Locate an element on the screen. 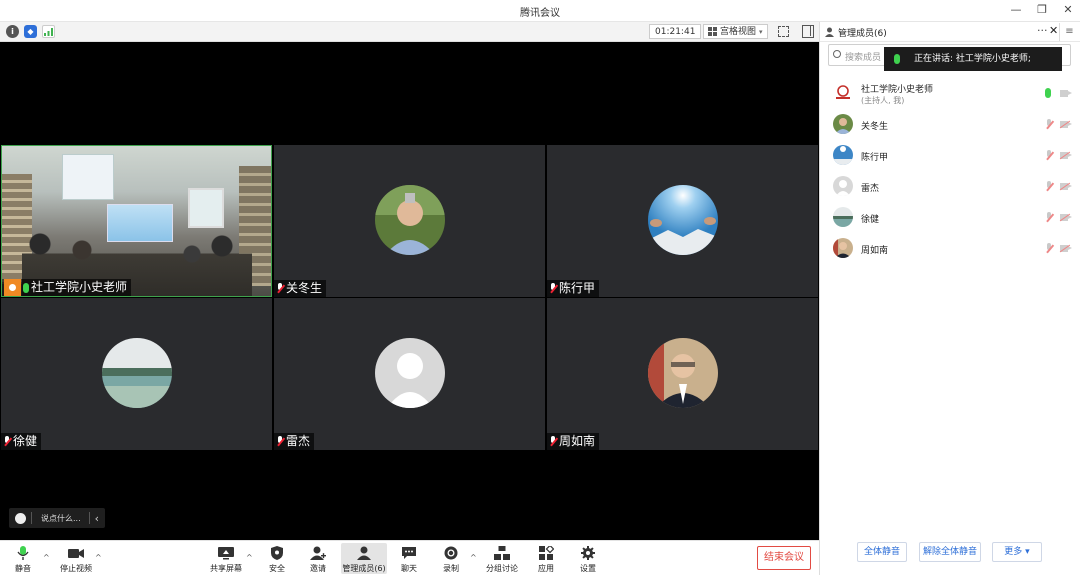  video-options-caret: ^ is located at coordinates (98, 557).